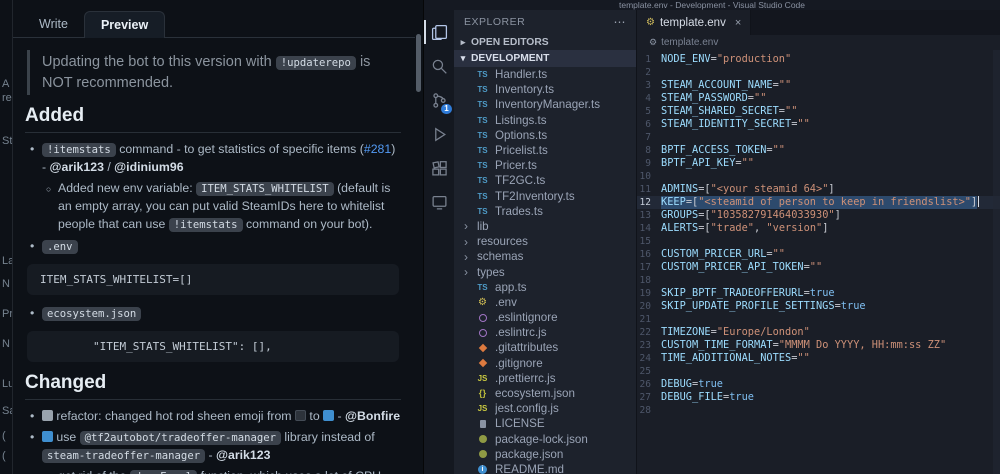 This screenshot has height=474, width=1000. What do you see at coordinates (645, 371) in the screenshot?
I see `line-number: 25` at bounding box center [645, 371].